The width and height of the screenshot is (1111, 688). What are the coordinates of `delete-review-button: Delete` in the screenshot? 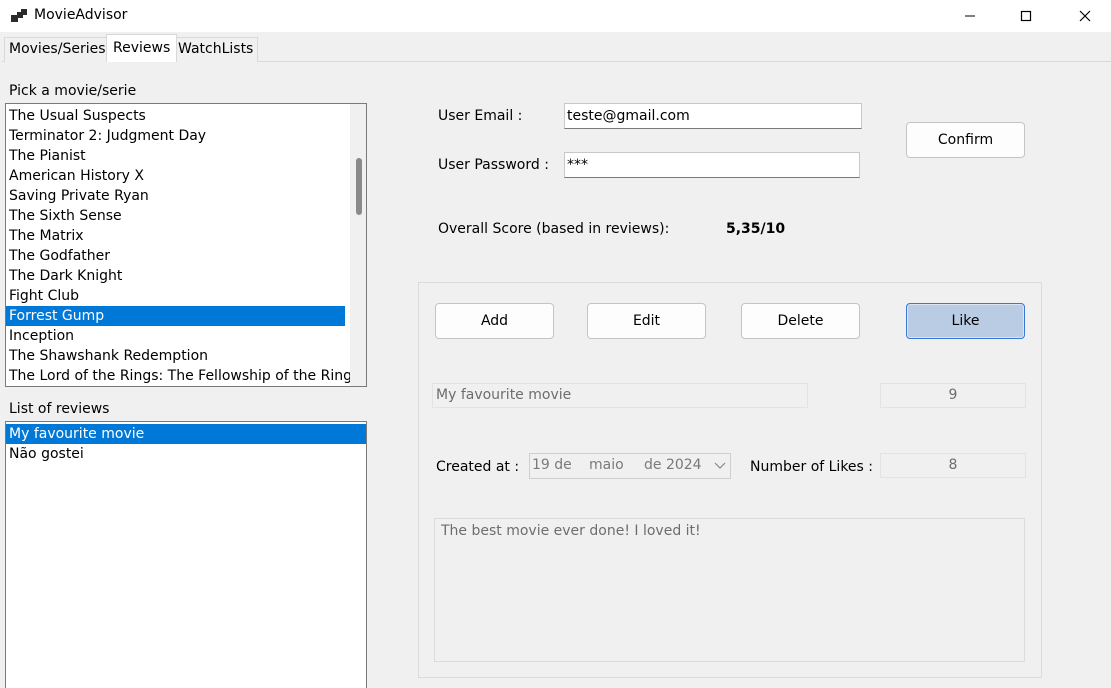 It's located at (800, 321).